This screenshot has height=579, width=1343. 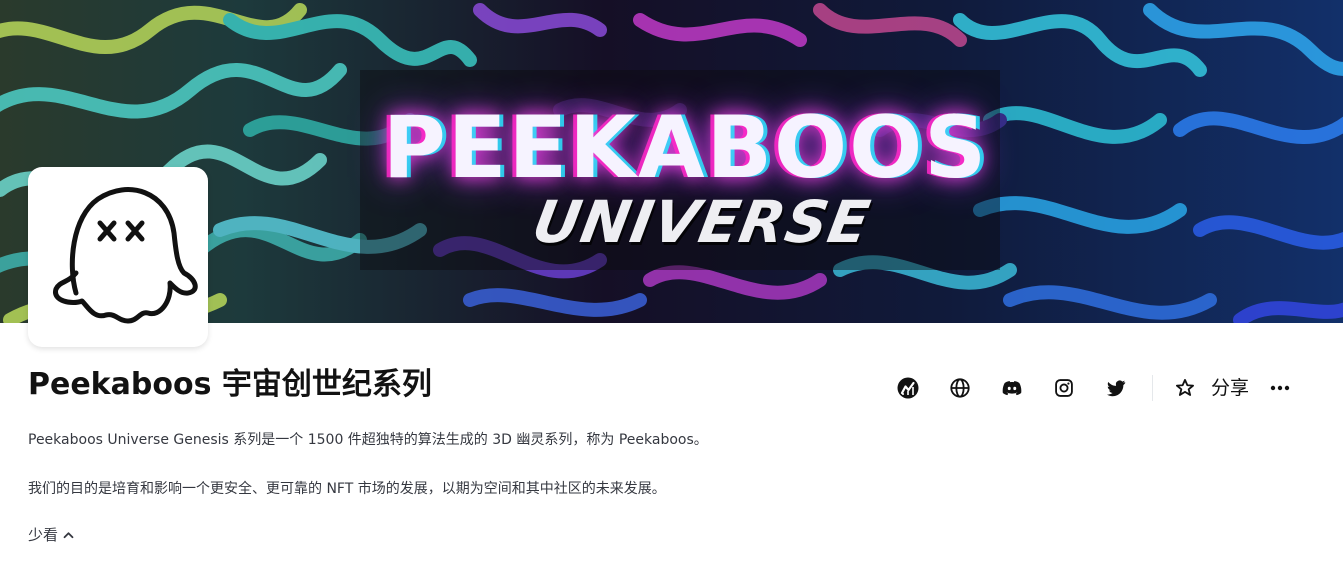 I want to click on discord-button, so click(x=1012, y=388).